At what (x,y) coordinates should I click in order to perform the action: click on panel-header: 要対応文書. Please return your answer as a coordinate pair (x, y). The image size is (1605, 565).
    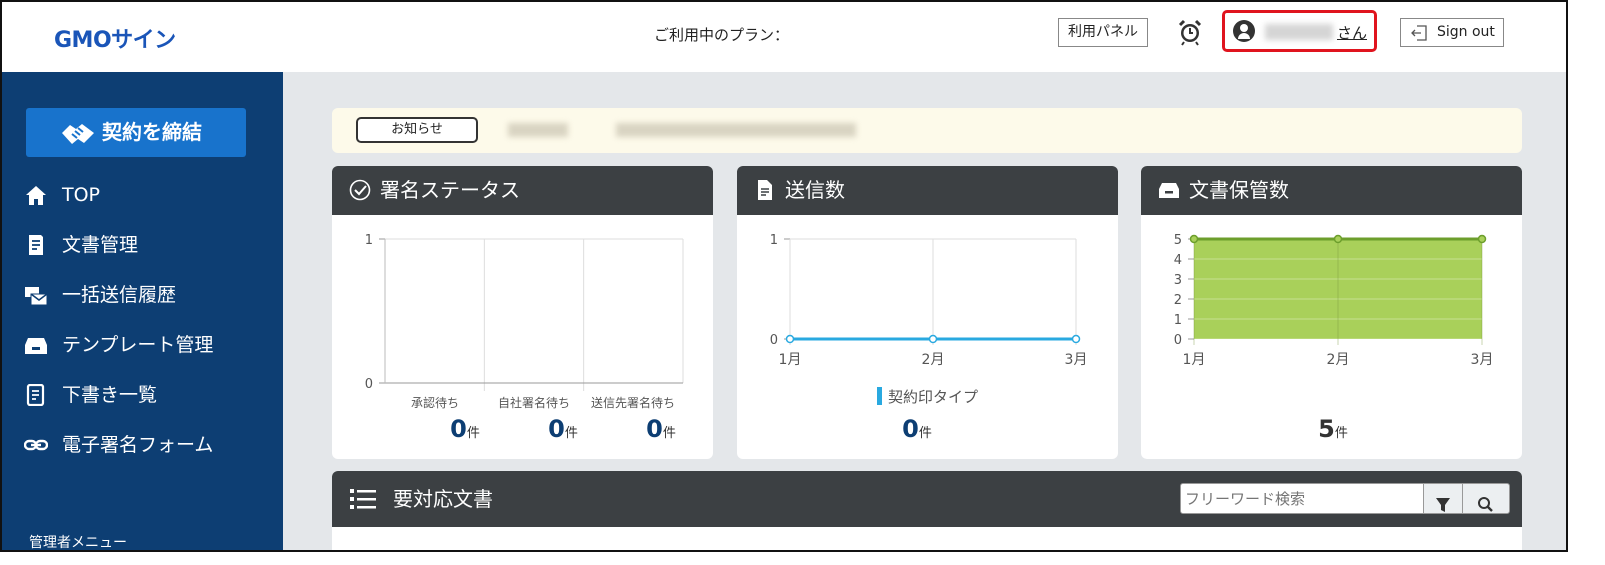
    Looking at the image, I should click on (927, 499).